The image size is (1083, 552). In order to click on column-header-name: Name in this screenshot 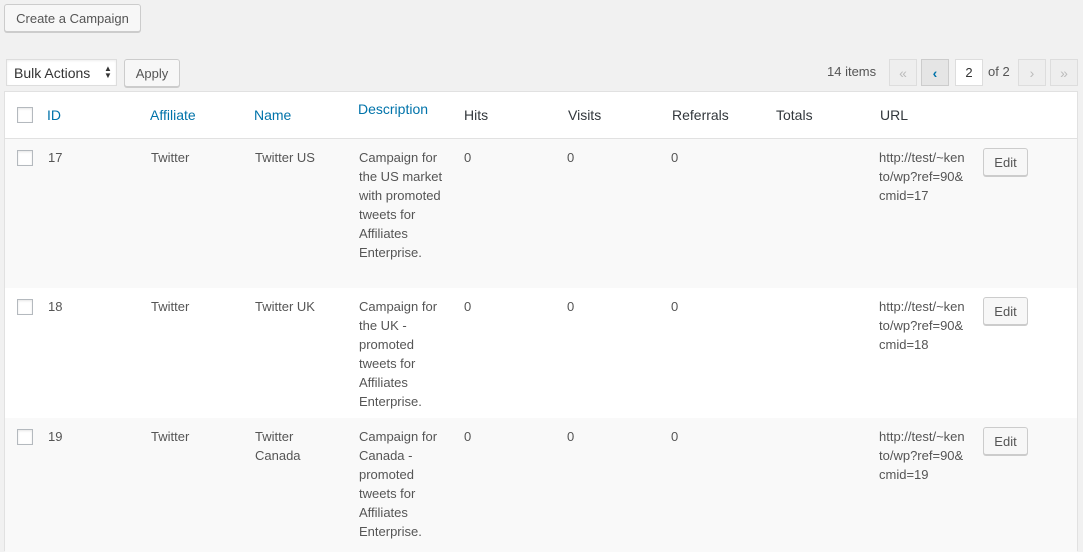, I will do `click(272, 115)`.